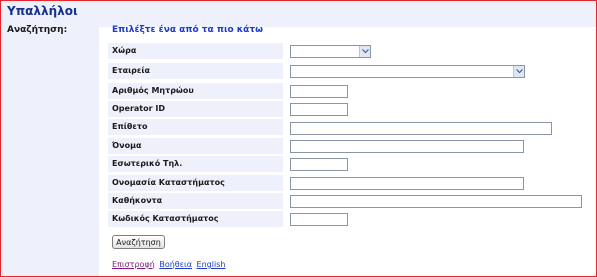 The height and width of the screenshot is (277, 597). Describe the element at coordinates (330, 51) in the screenshot. I see `country-select` at that location.